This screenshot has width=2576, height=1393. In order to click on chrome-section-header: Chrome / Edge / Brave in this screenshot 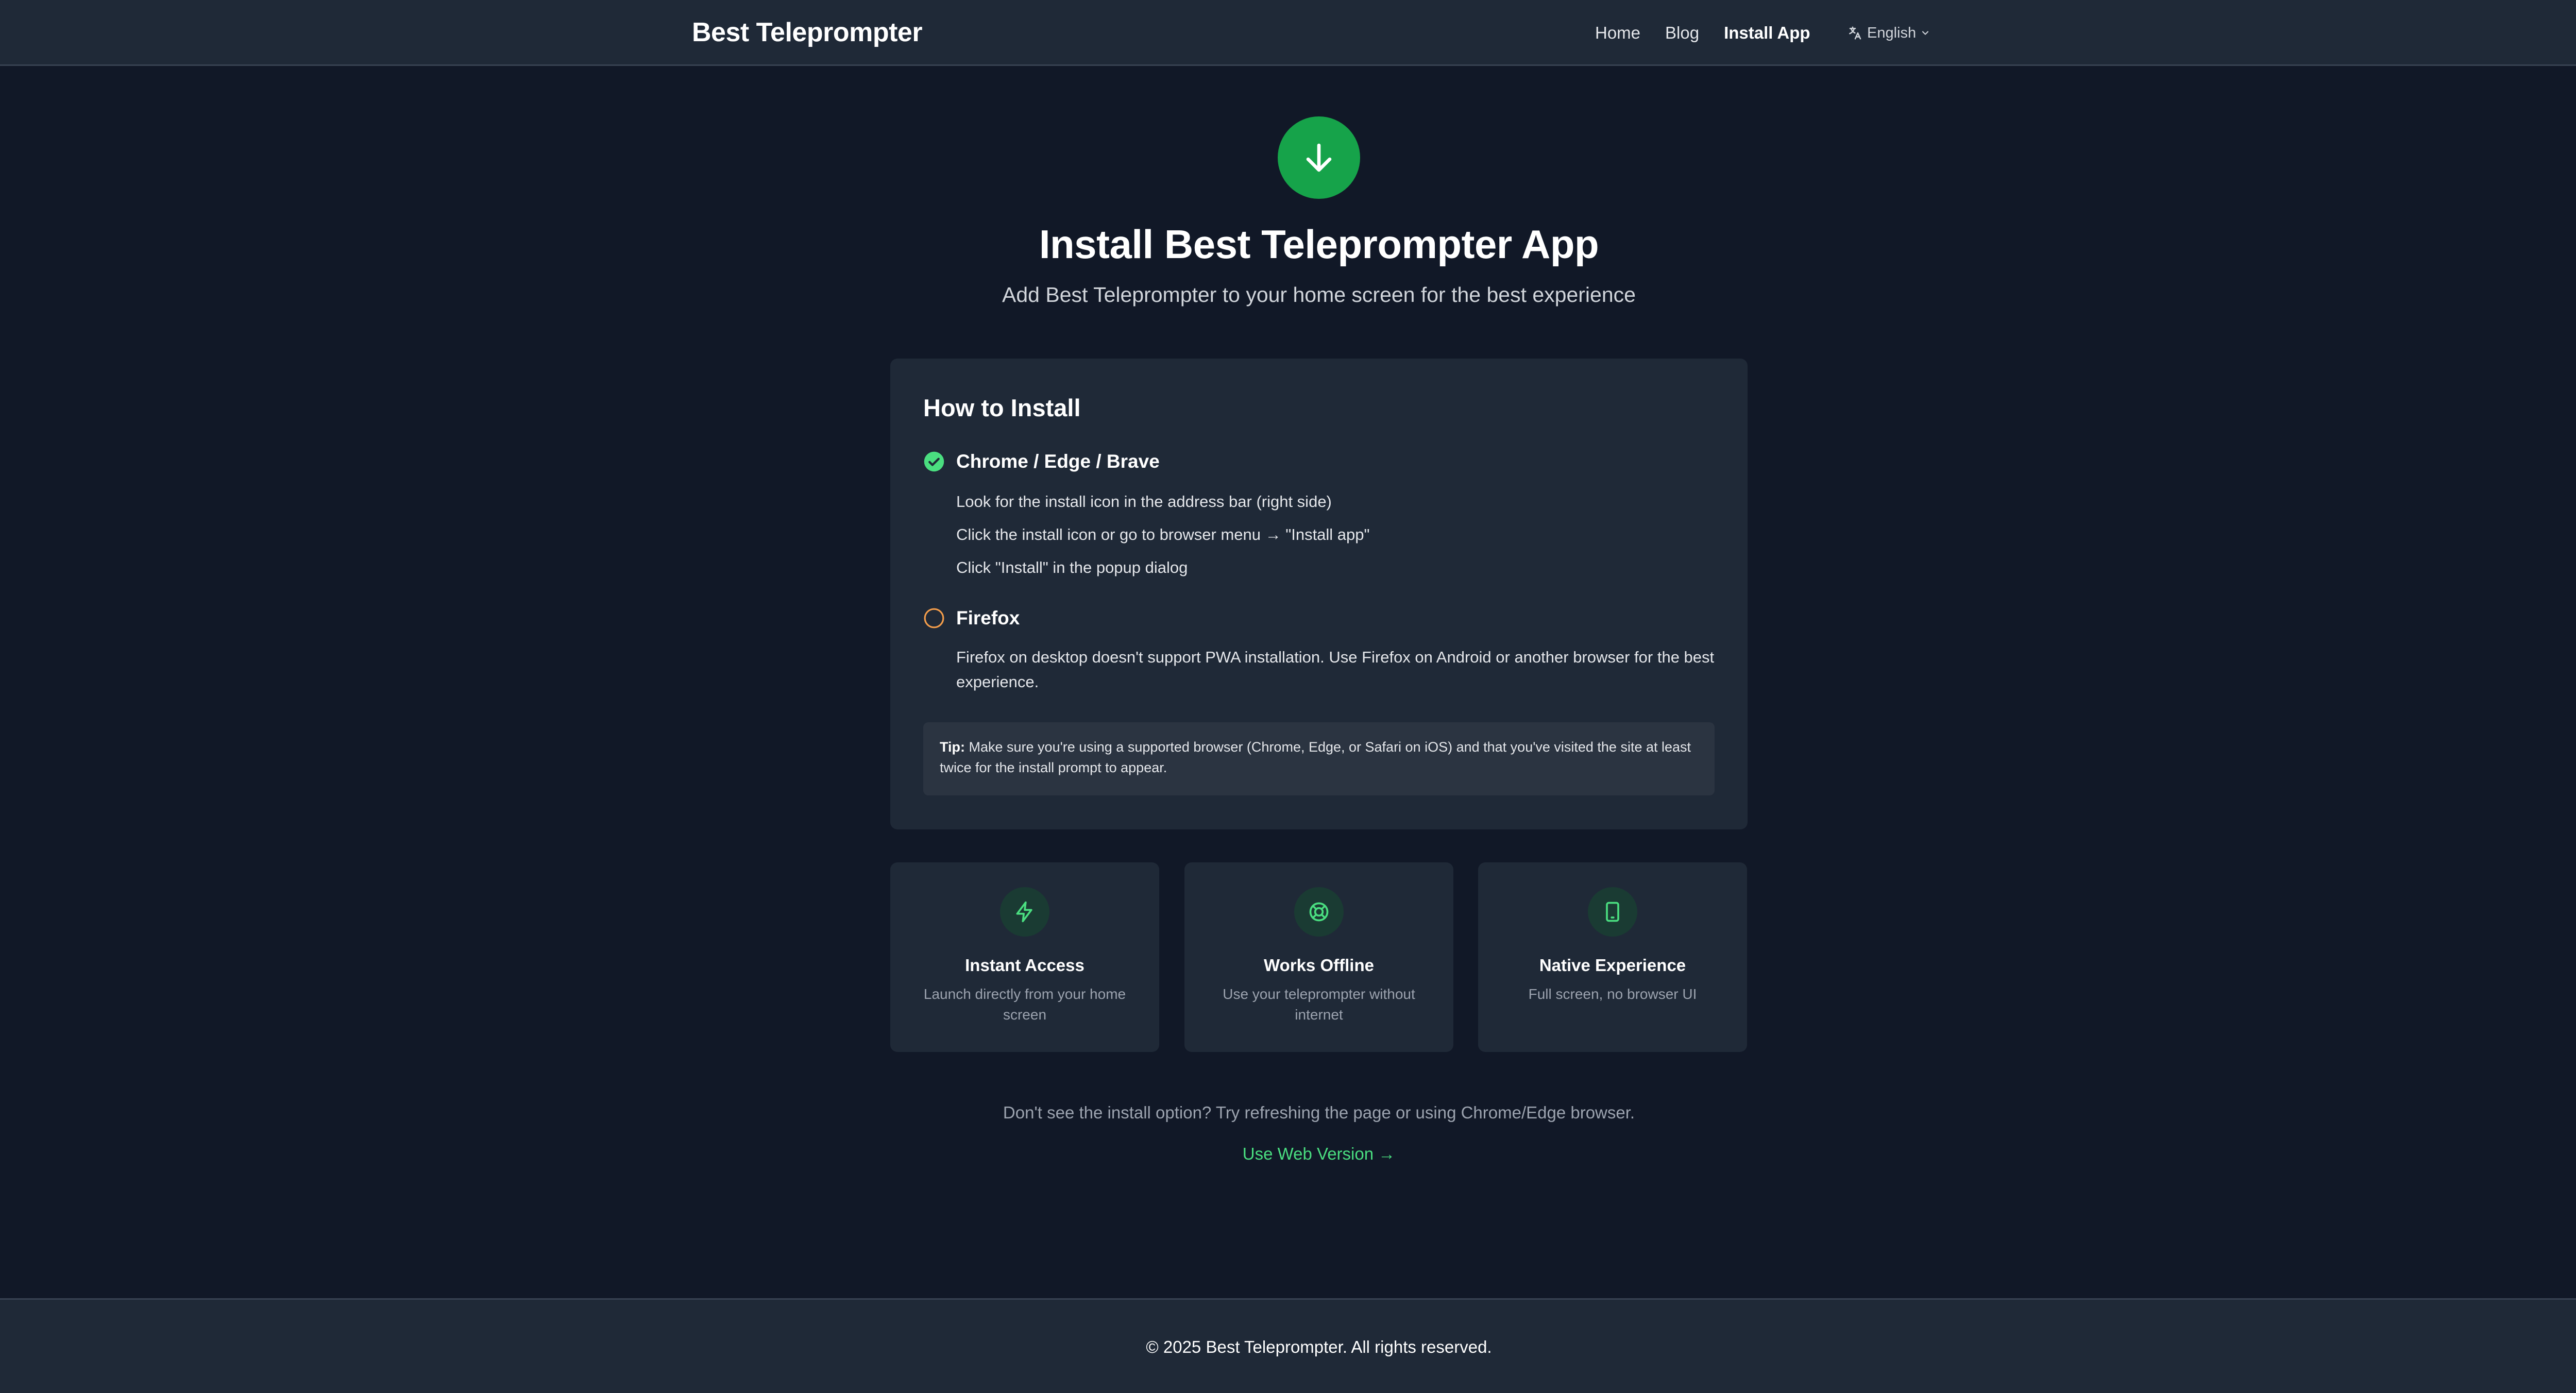, I will do `click(1041, 461)`.